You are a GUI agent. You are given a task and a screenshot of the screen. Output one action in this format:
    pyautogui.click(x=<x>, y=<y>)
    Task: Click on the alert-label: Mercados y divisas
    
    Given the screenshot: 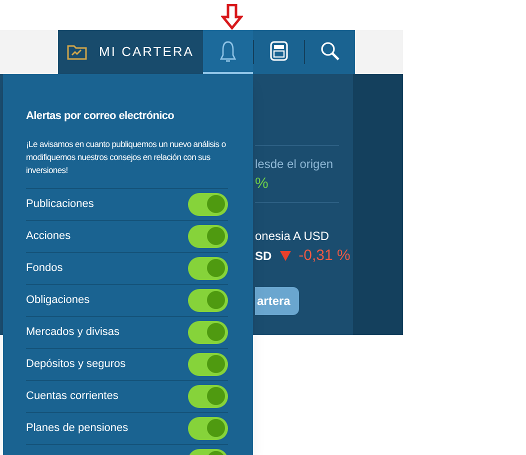 What is the action you would take?
    pyautogui.click(x=73, y=332)
    